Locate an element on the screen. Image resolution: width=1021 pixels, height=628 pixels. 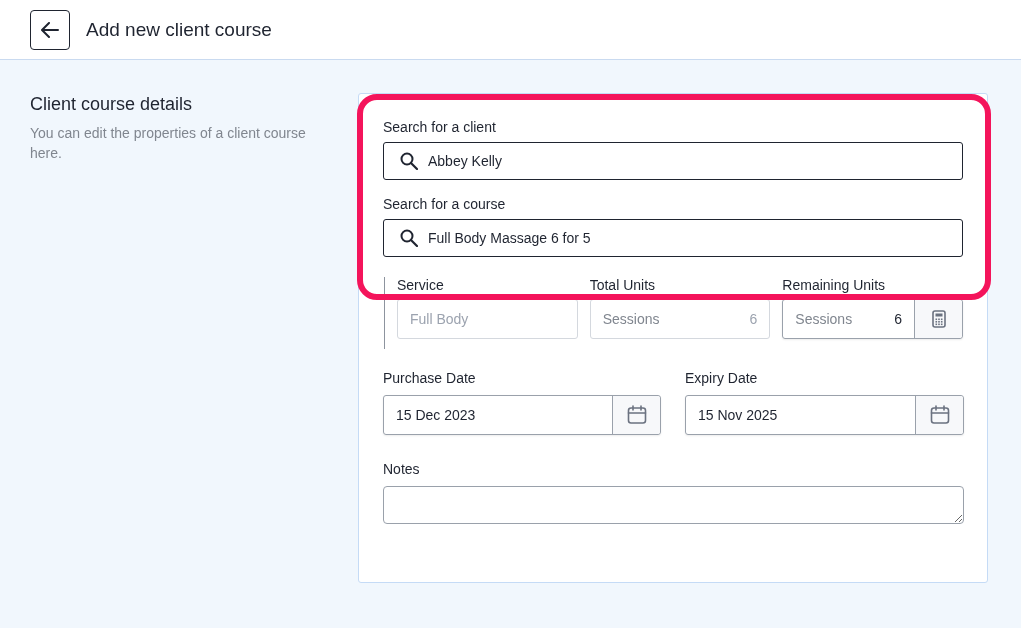
field-label: Notes is located at coordinates (402, 469).